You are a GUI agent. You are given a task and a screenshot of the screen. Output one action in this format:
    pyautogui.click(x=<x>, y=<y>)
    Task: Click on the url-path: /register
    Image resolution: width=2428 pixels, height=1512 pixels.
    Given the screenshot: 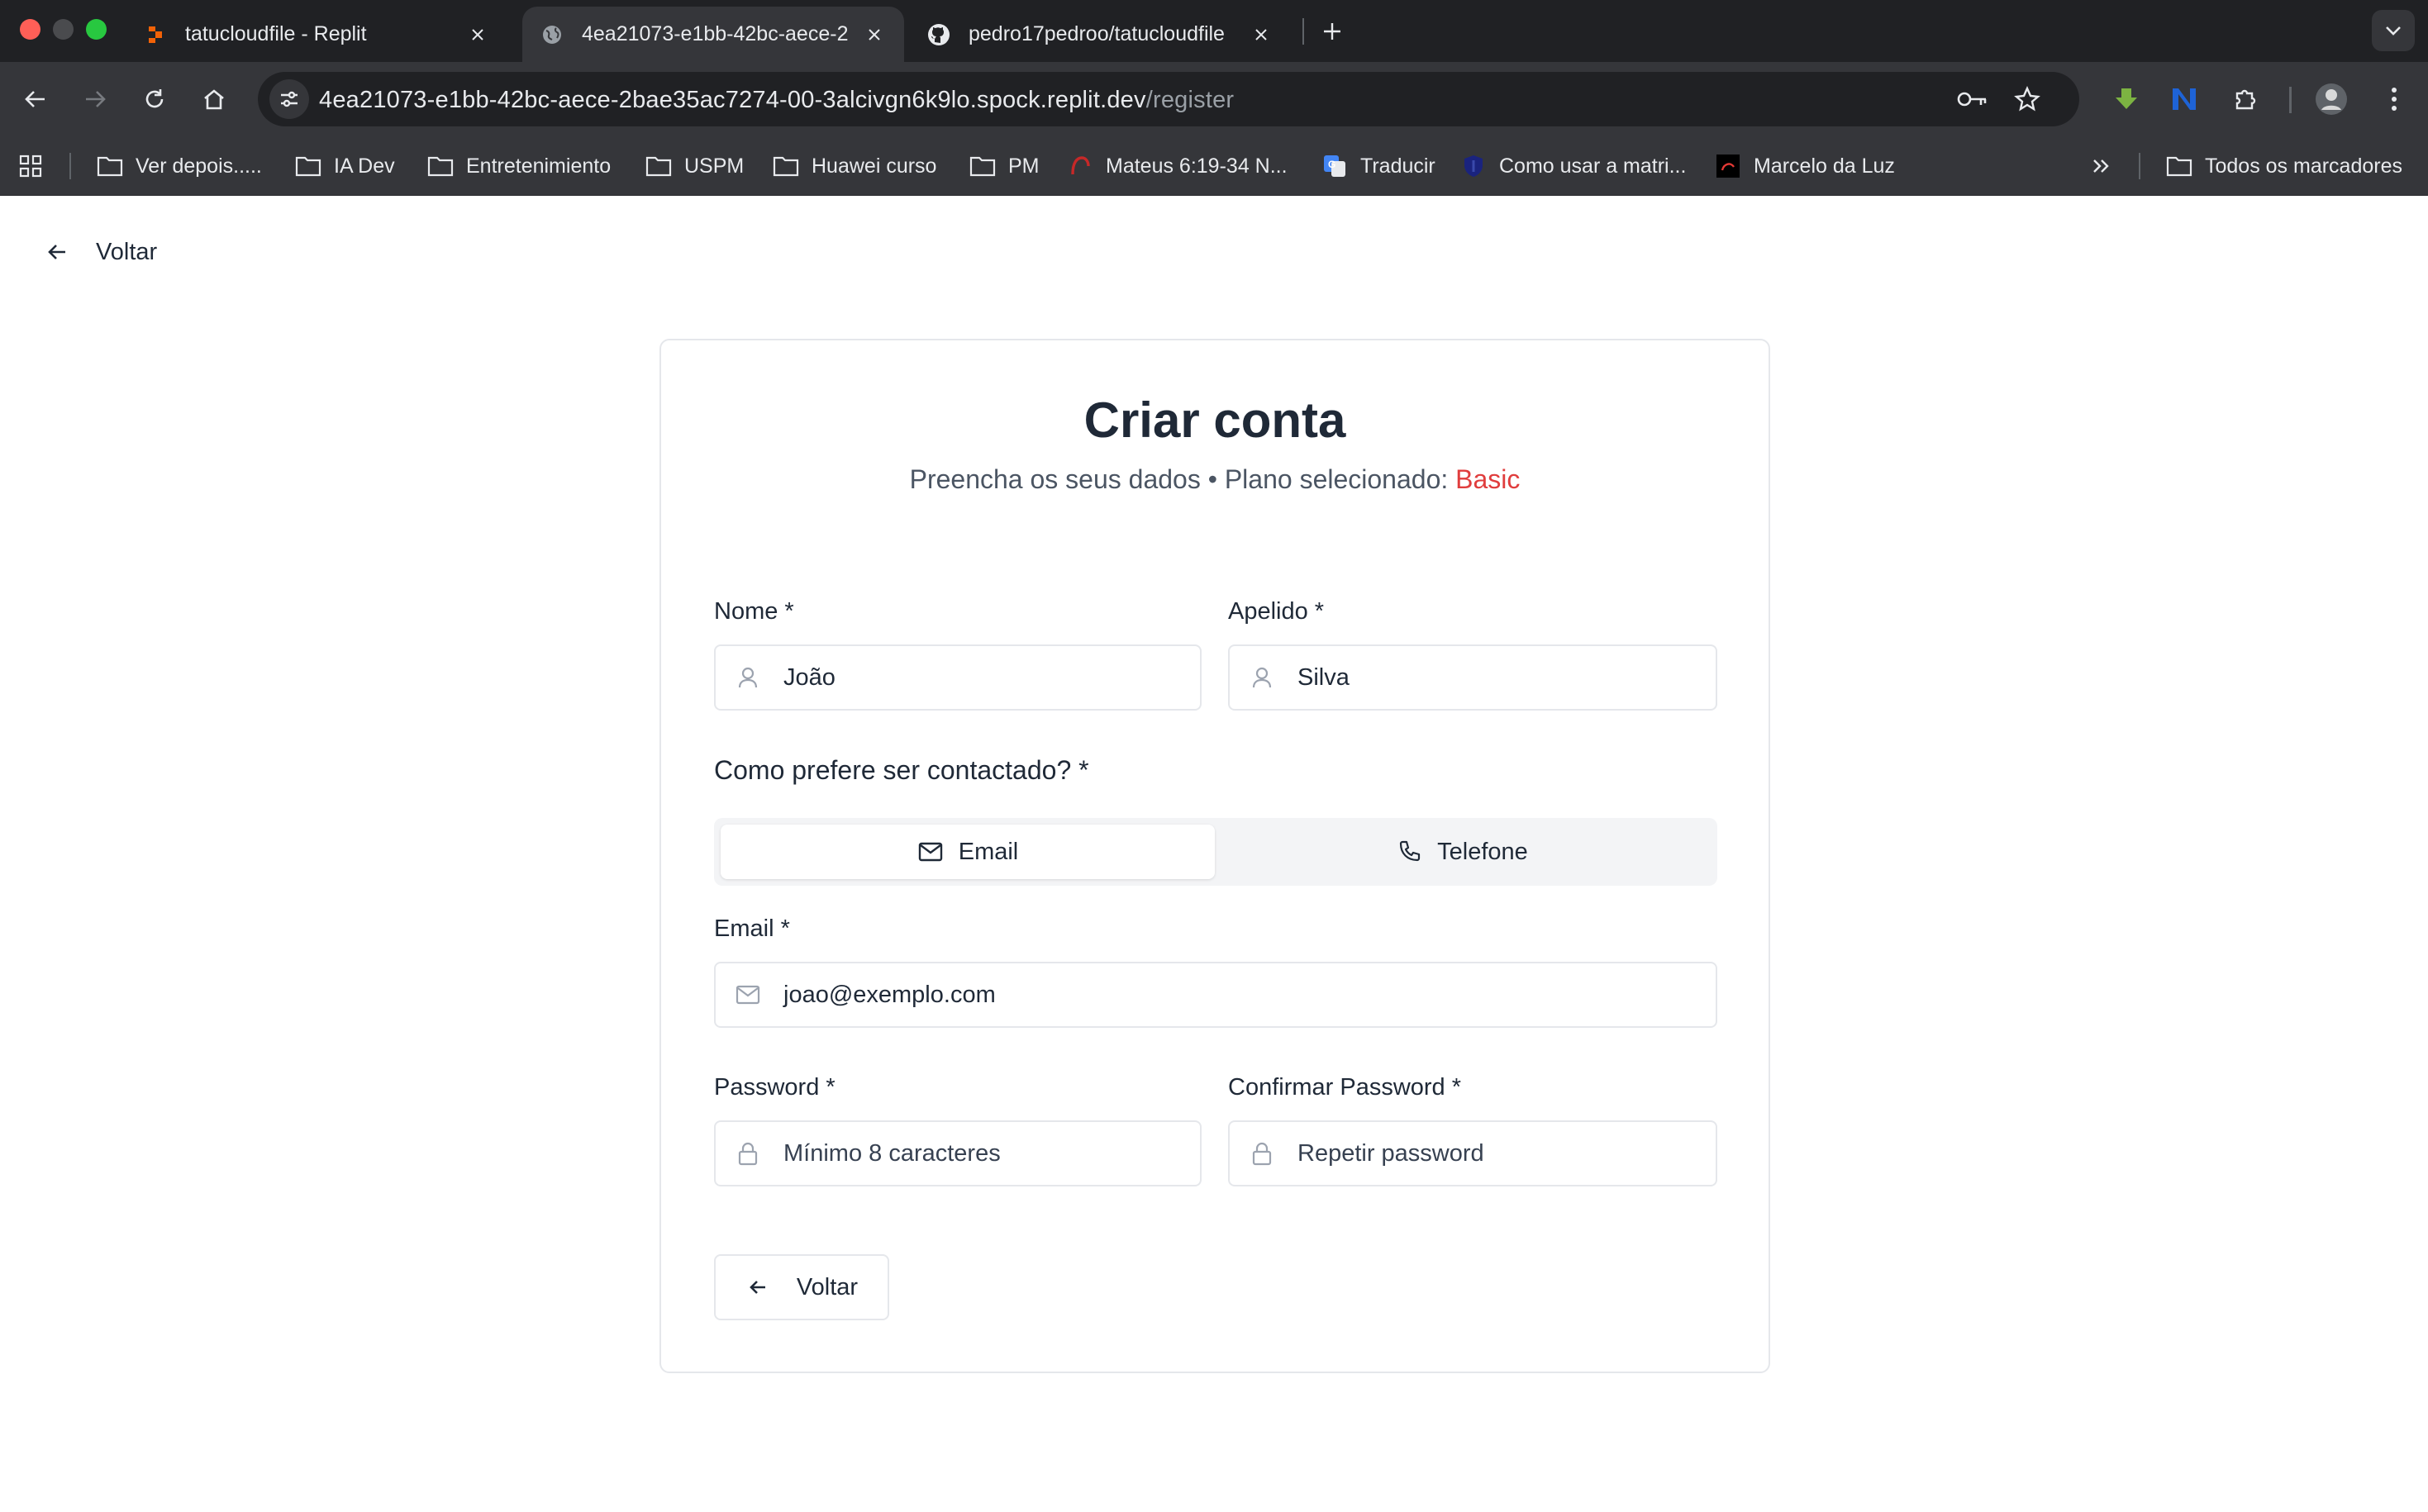 What is the action you would take?
    pyautogui.click(x=1190, y=100)
    